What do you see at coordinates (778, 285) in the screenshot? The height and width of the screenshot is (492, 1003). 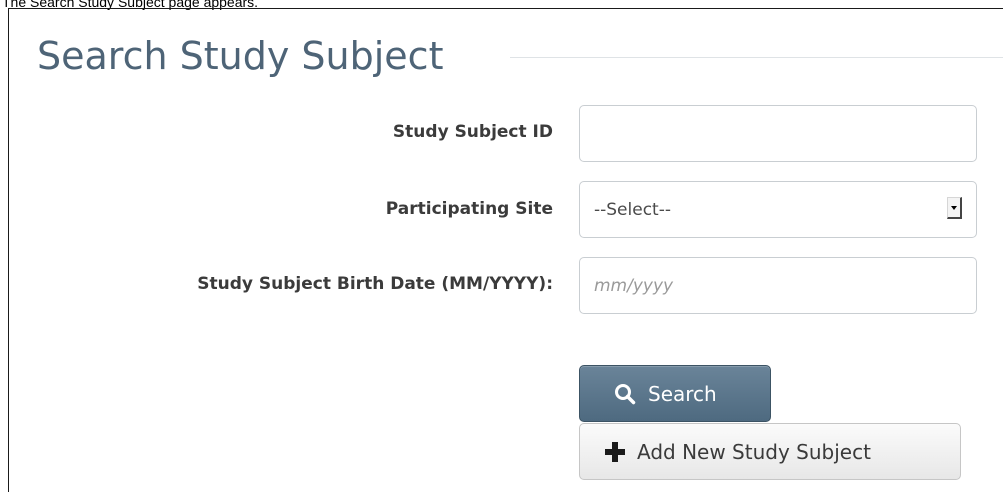 I see `birth-date-input` at bounding box center [778, 285].